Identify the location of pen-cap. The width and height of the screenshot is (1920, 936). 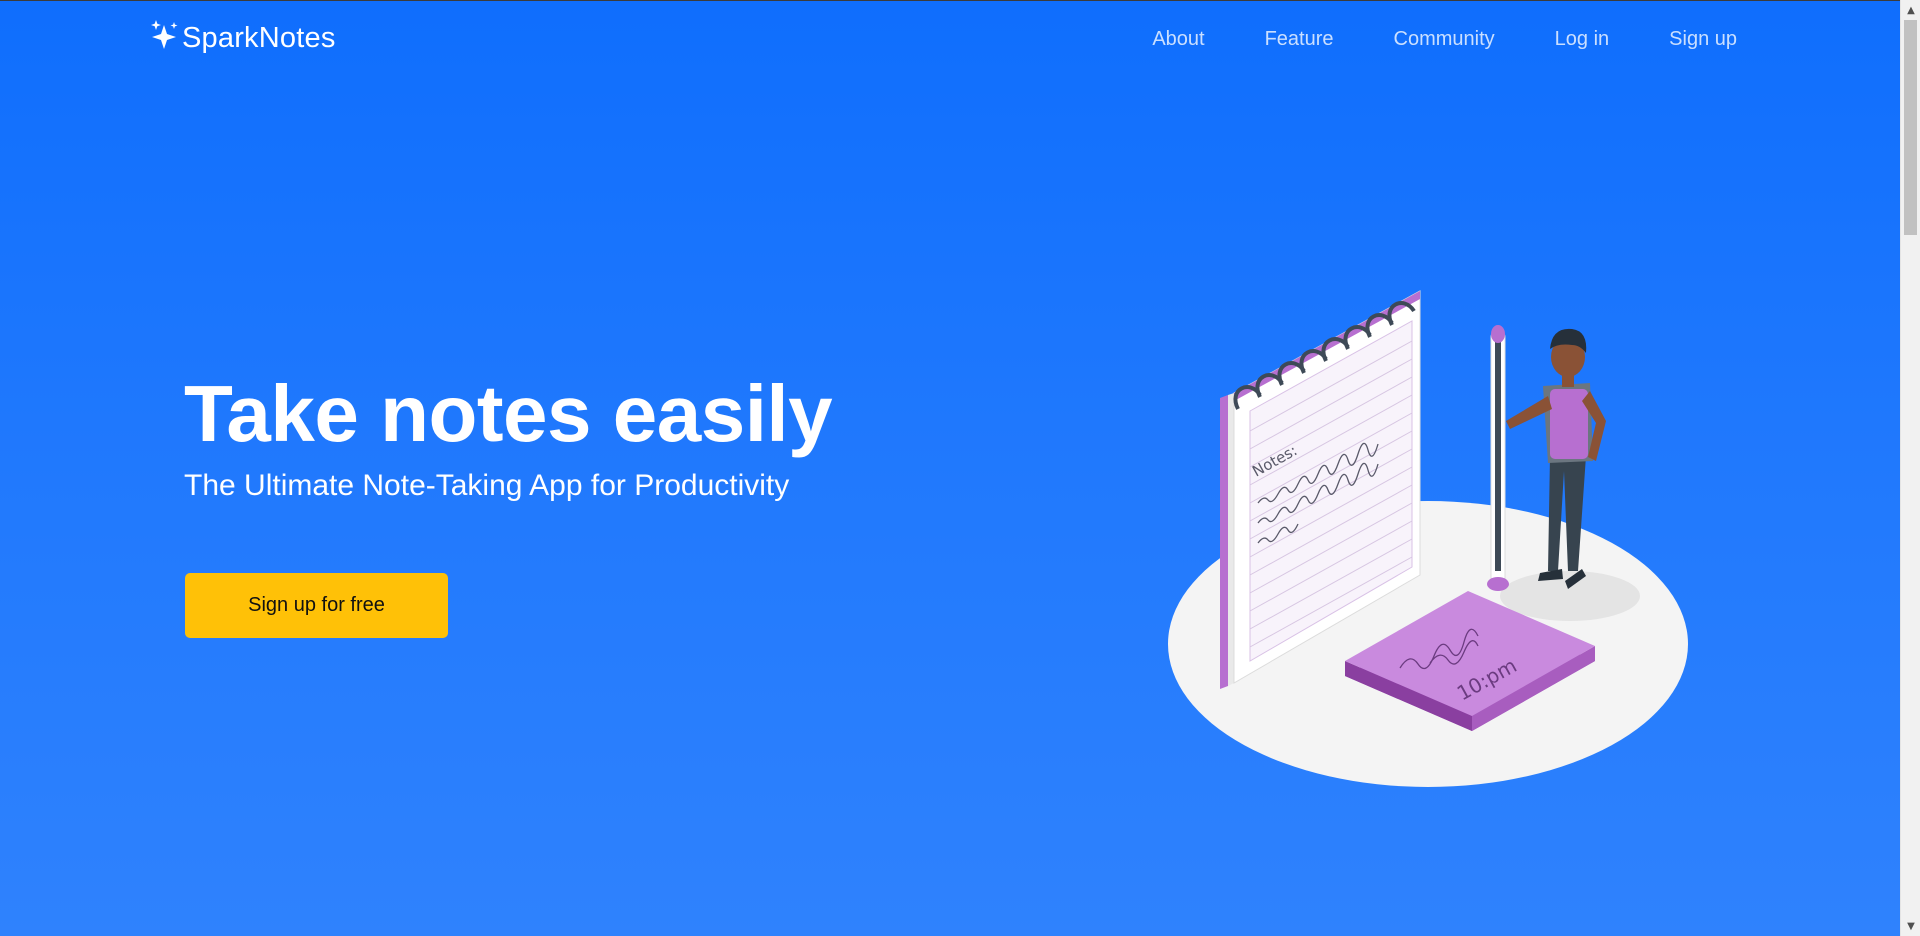
(1498, 334).